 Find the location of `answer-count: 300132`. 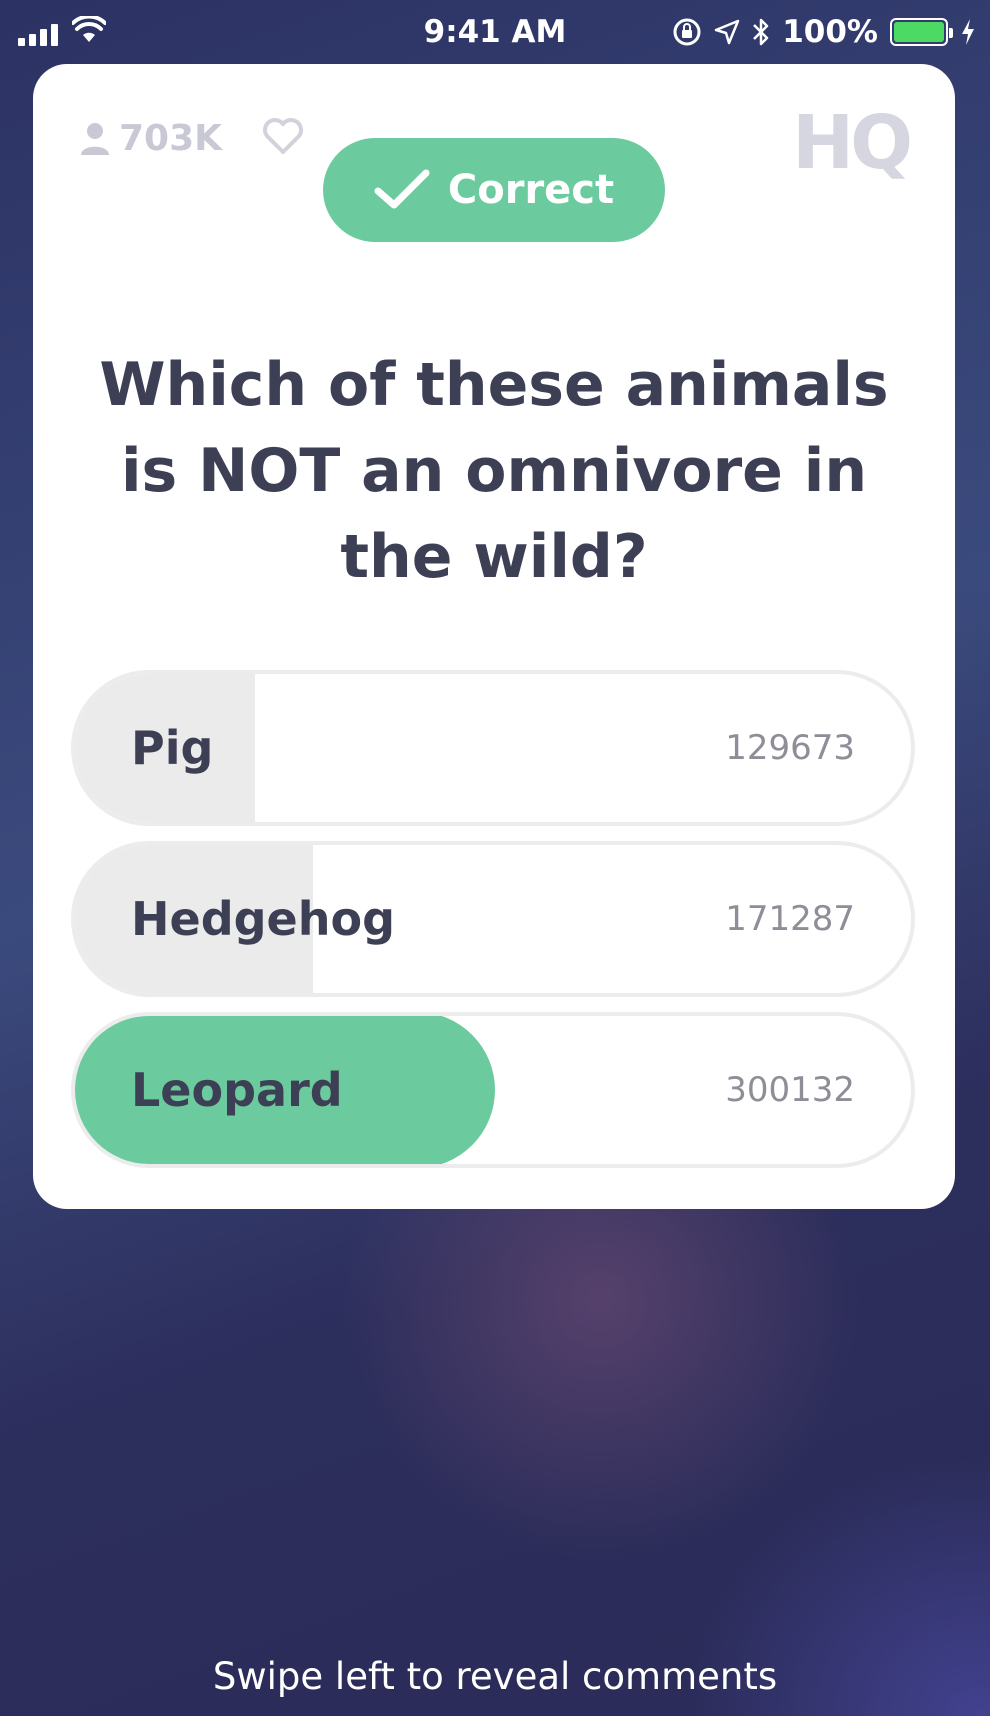

answer-count: 300132 is located at coordinates (790, 1090).